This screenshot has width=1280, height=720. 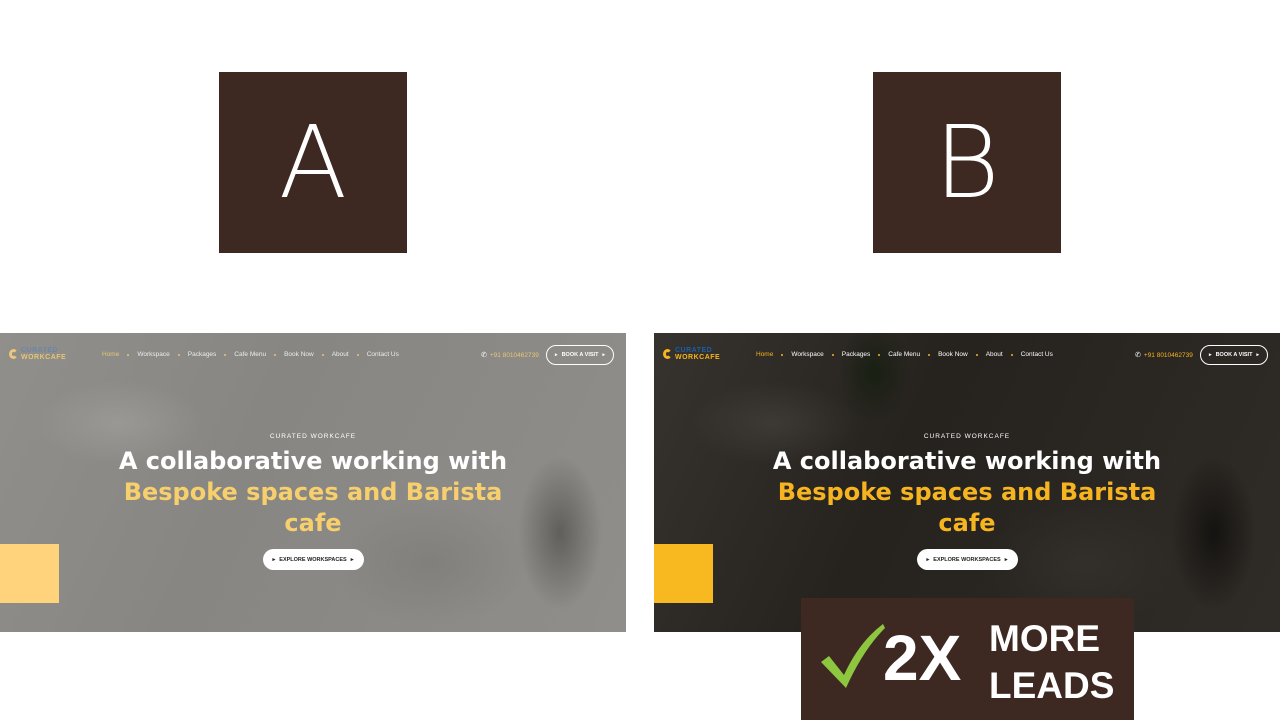 I want to click on badge-line-2: LEADS, so click(x=1052, y=685).